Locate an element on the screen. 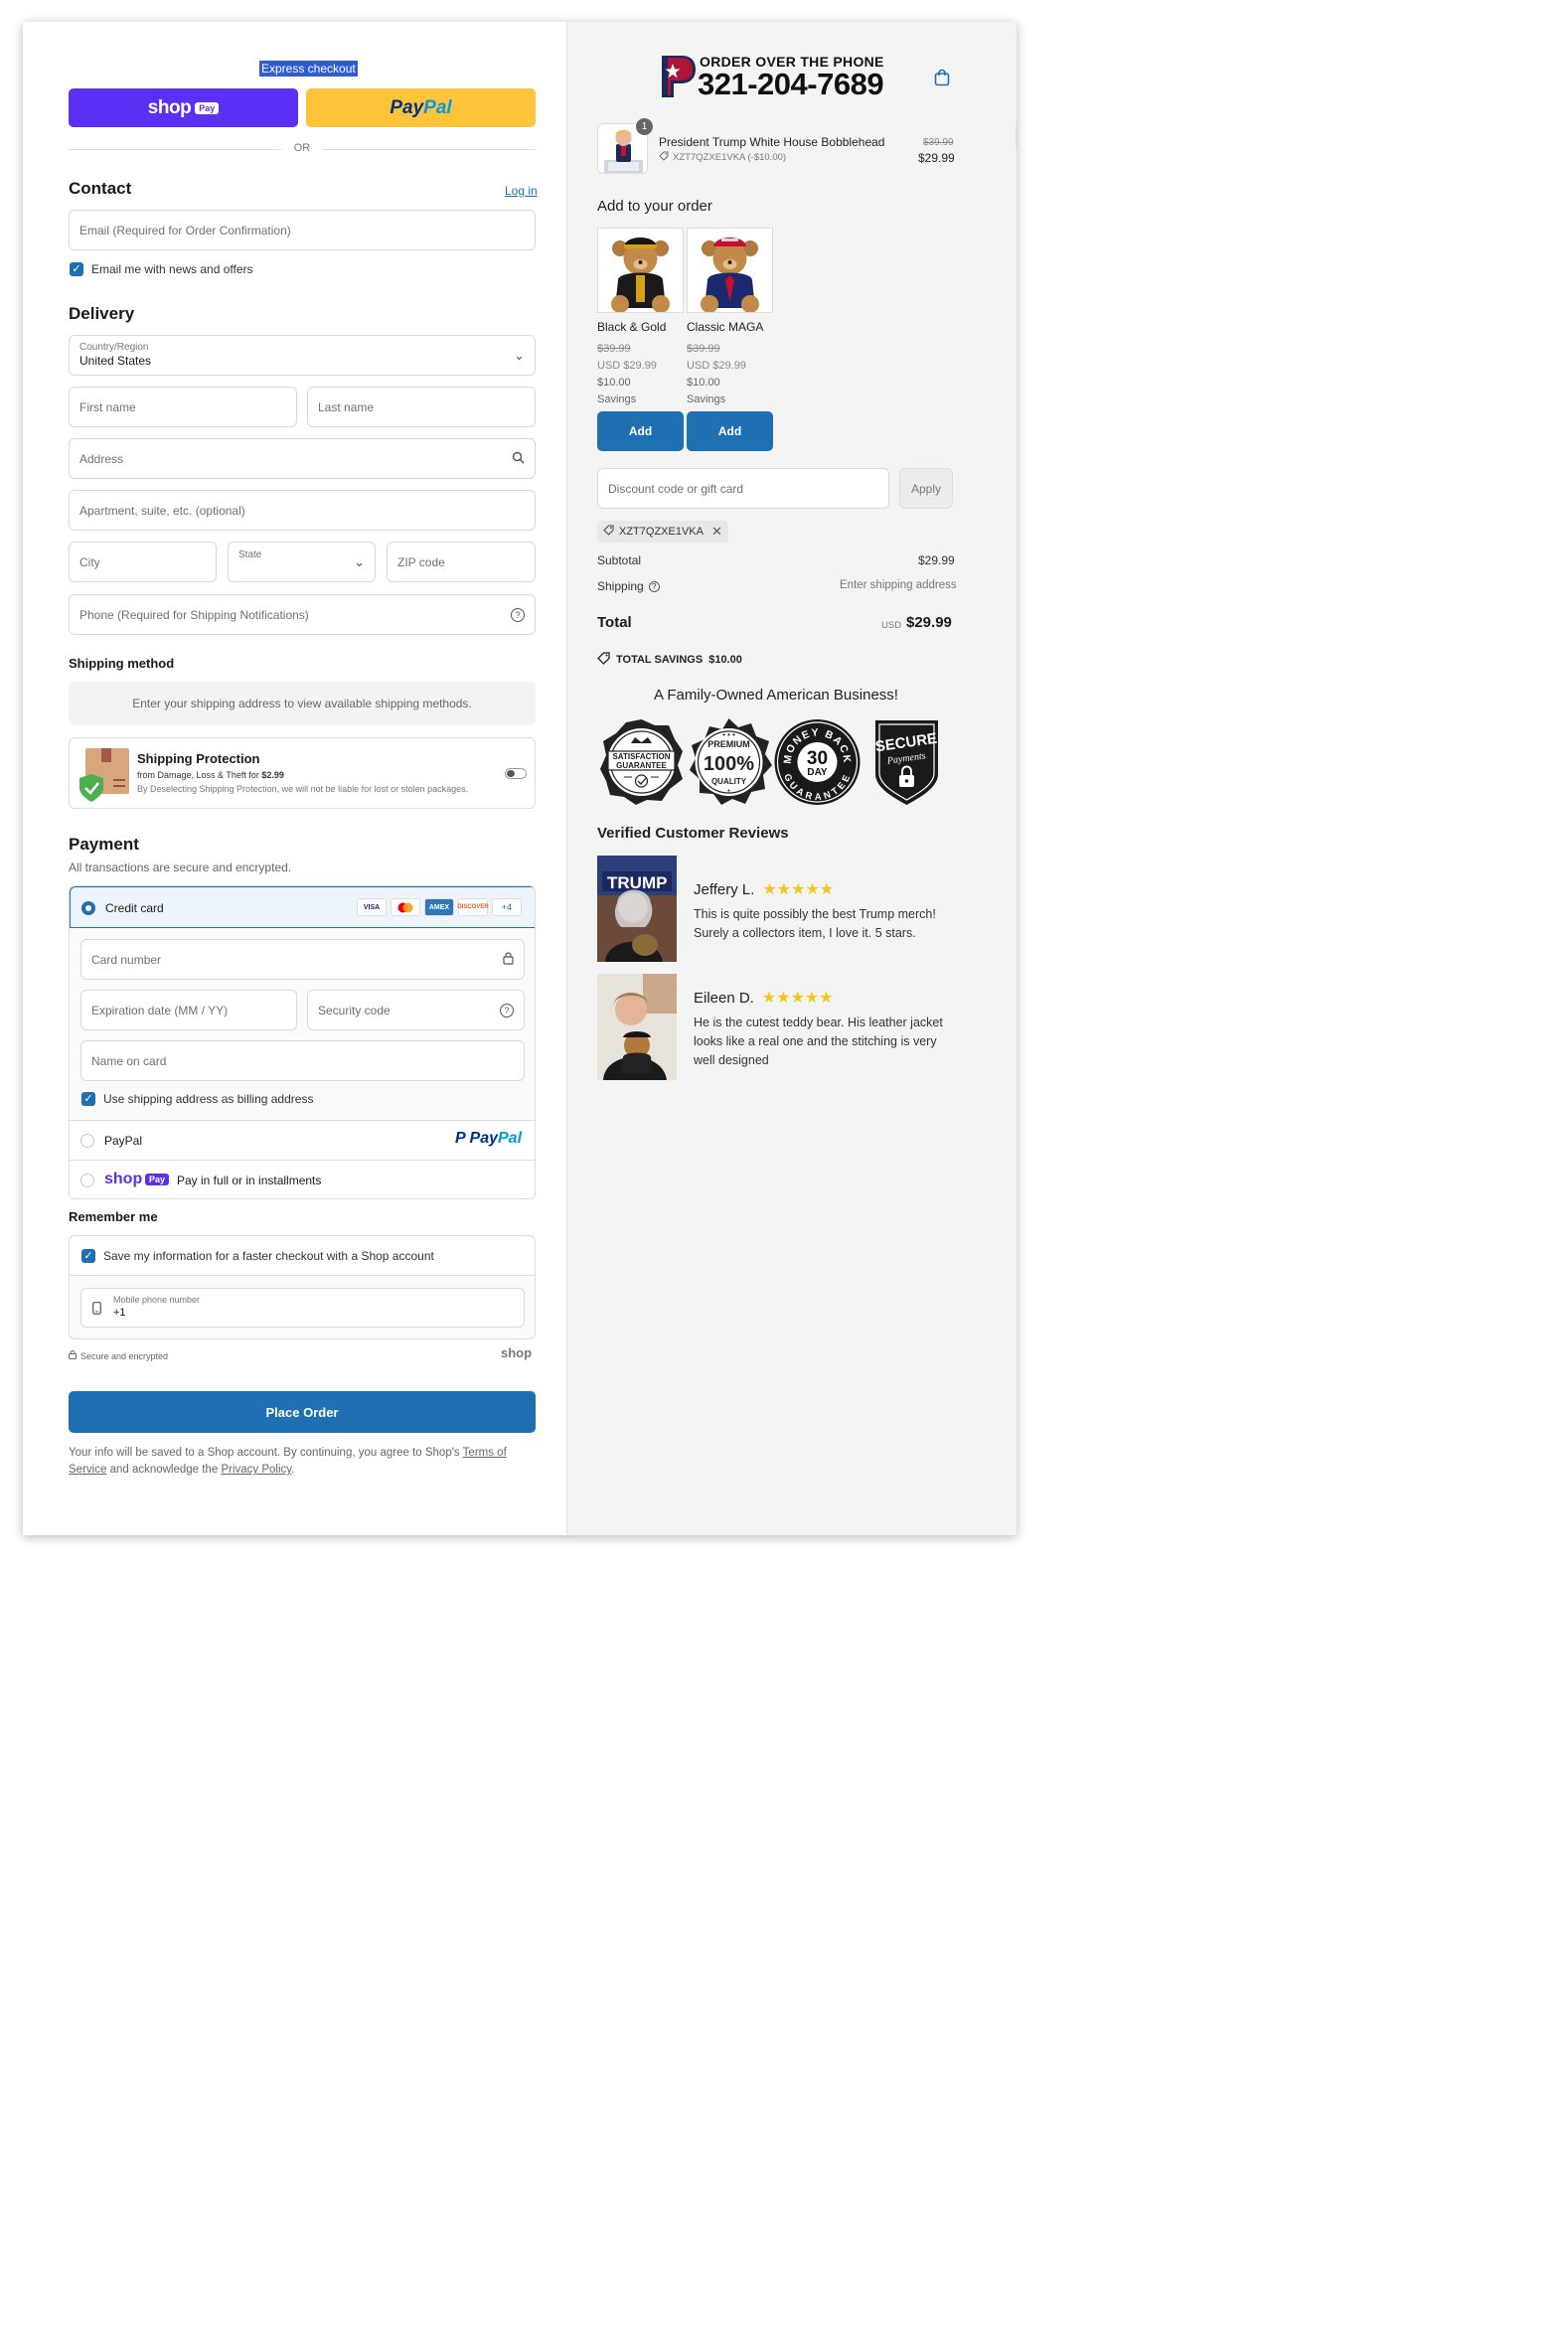  total-savings: TOTAL SAVINGS $10.00 is located at coordinates (670, 660).